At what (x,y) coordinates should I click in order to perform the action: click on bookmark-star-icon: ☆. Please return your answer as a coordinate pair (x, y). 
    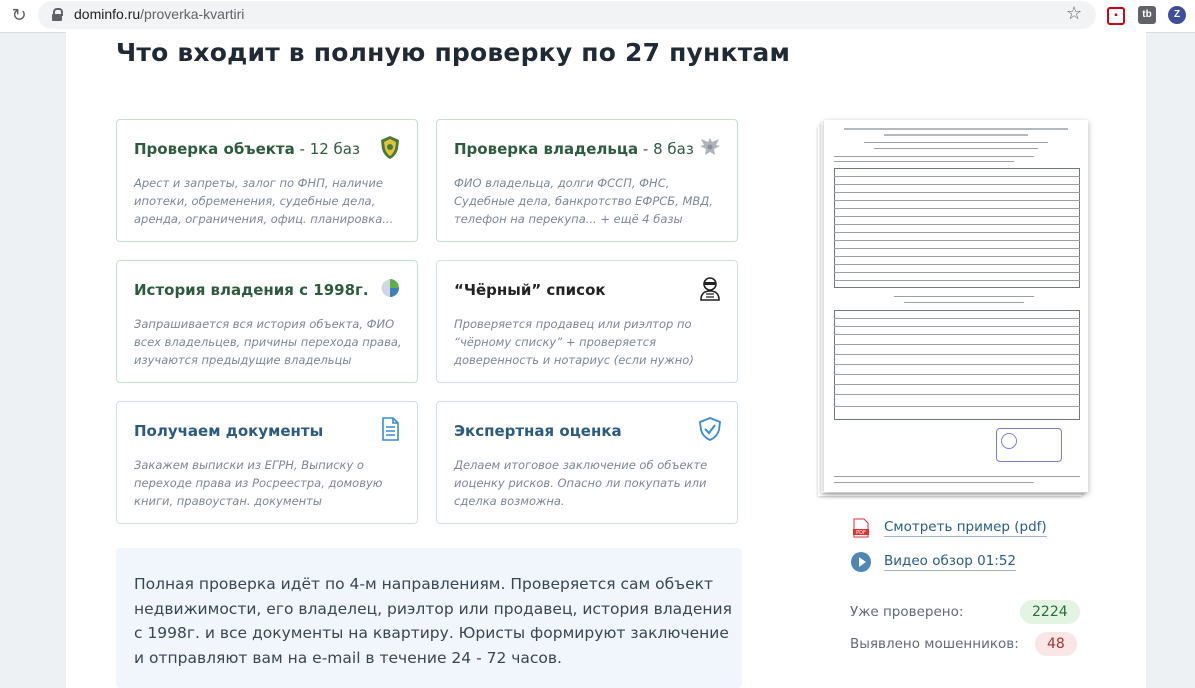
    Looking at the image, I should click on (1074, 13).